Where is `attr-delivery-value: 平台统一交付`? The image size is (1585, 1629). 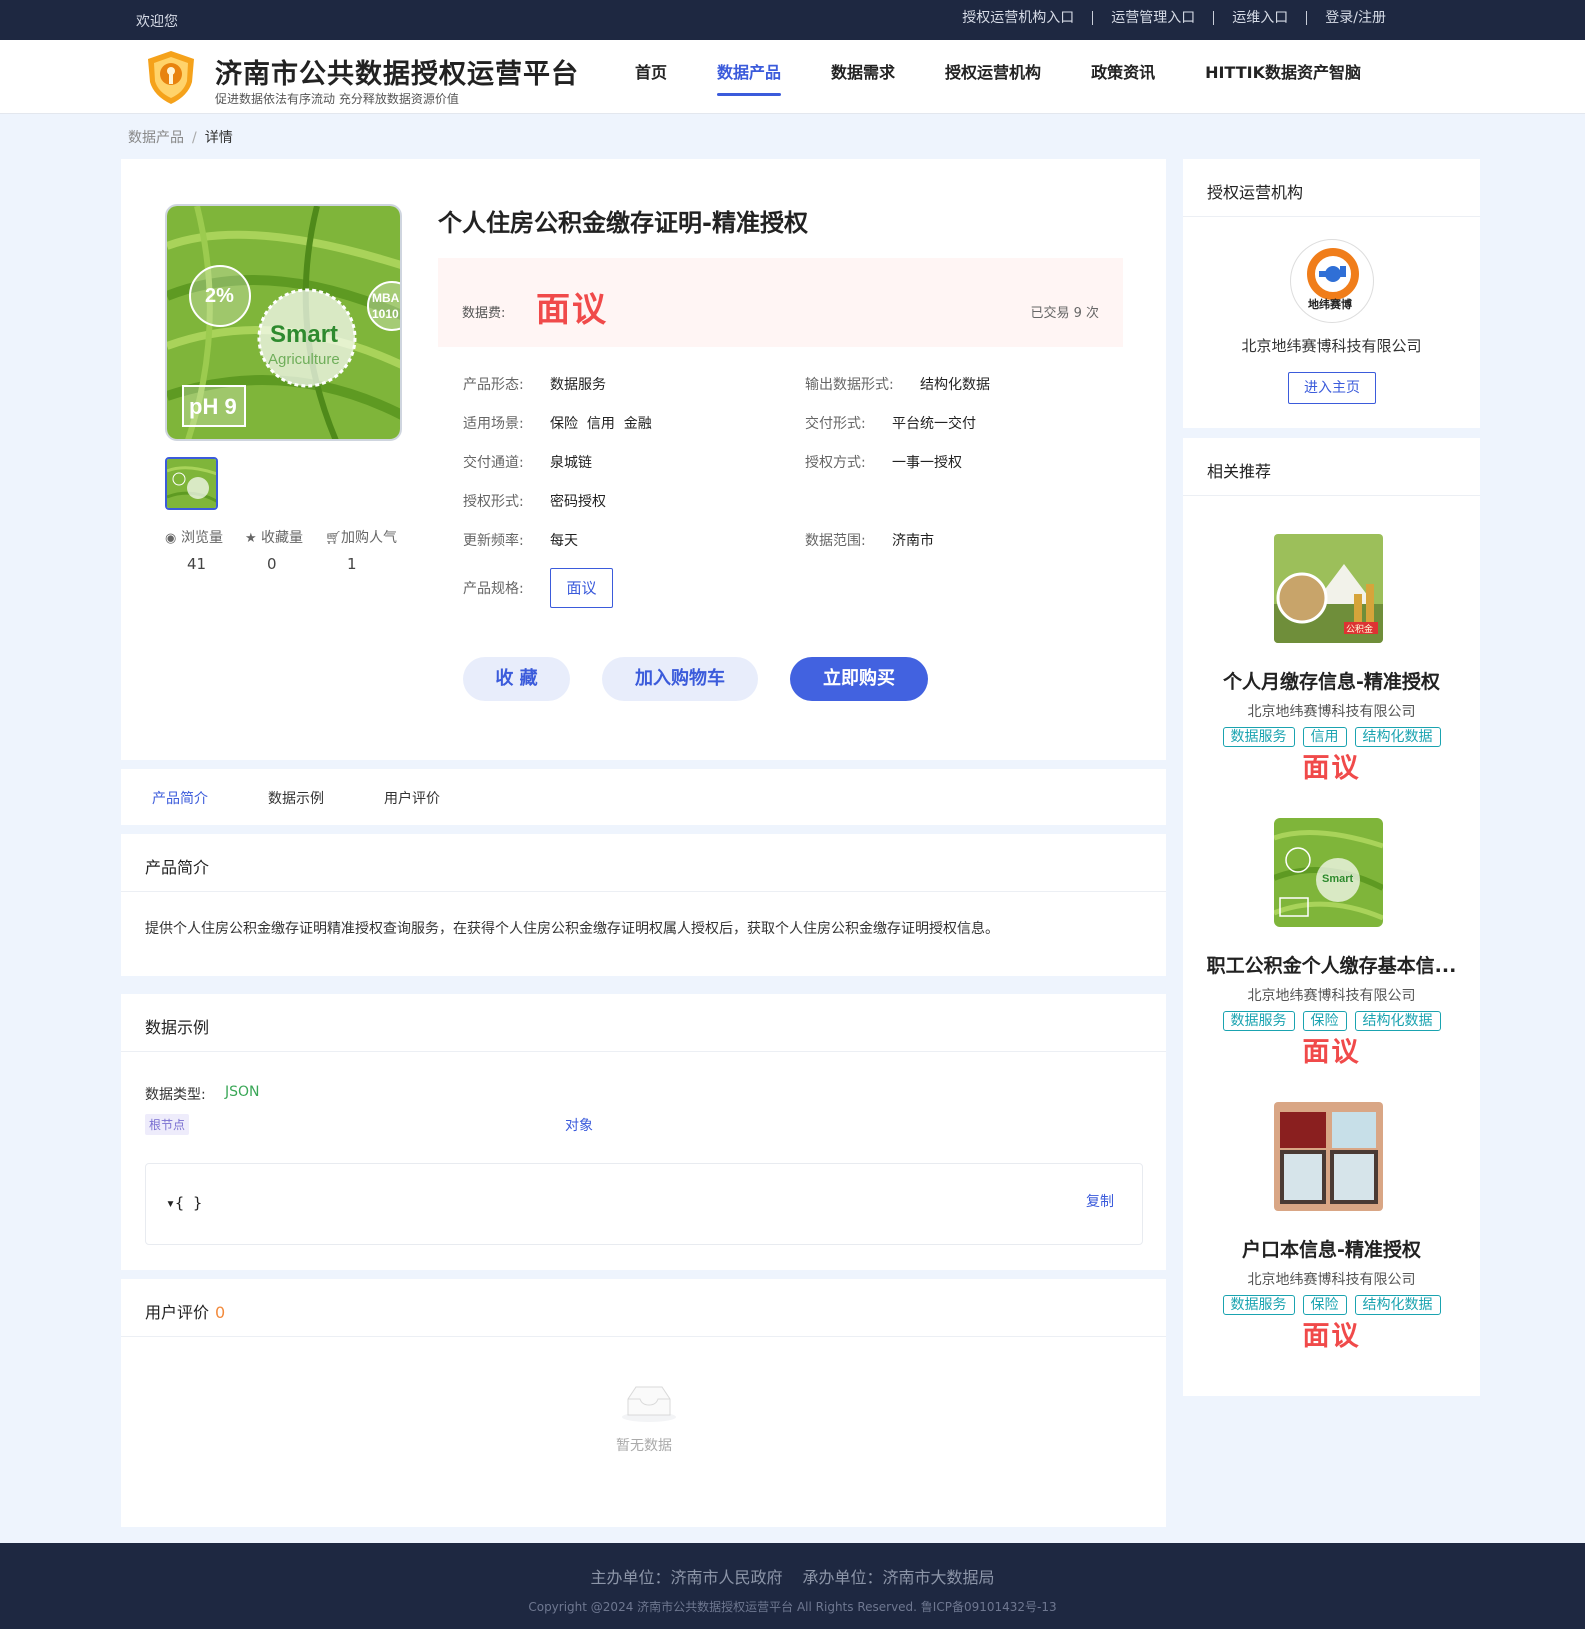
attr-delivery-value: 平台统一交付 is located at coordinates (934, 424).